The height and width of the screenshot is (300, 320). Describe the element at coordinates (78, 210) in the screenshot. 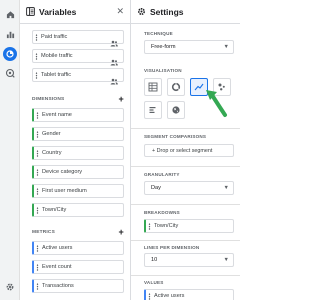

I see `dimension-chip: Town/City` at that location.